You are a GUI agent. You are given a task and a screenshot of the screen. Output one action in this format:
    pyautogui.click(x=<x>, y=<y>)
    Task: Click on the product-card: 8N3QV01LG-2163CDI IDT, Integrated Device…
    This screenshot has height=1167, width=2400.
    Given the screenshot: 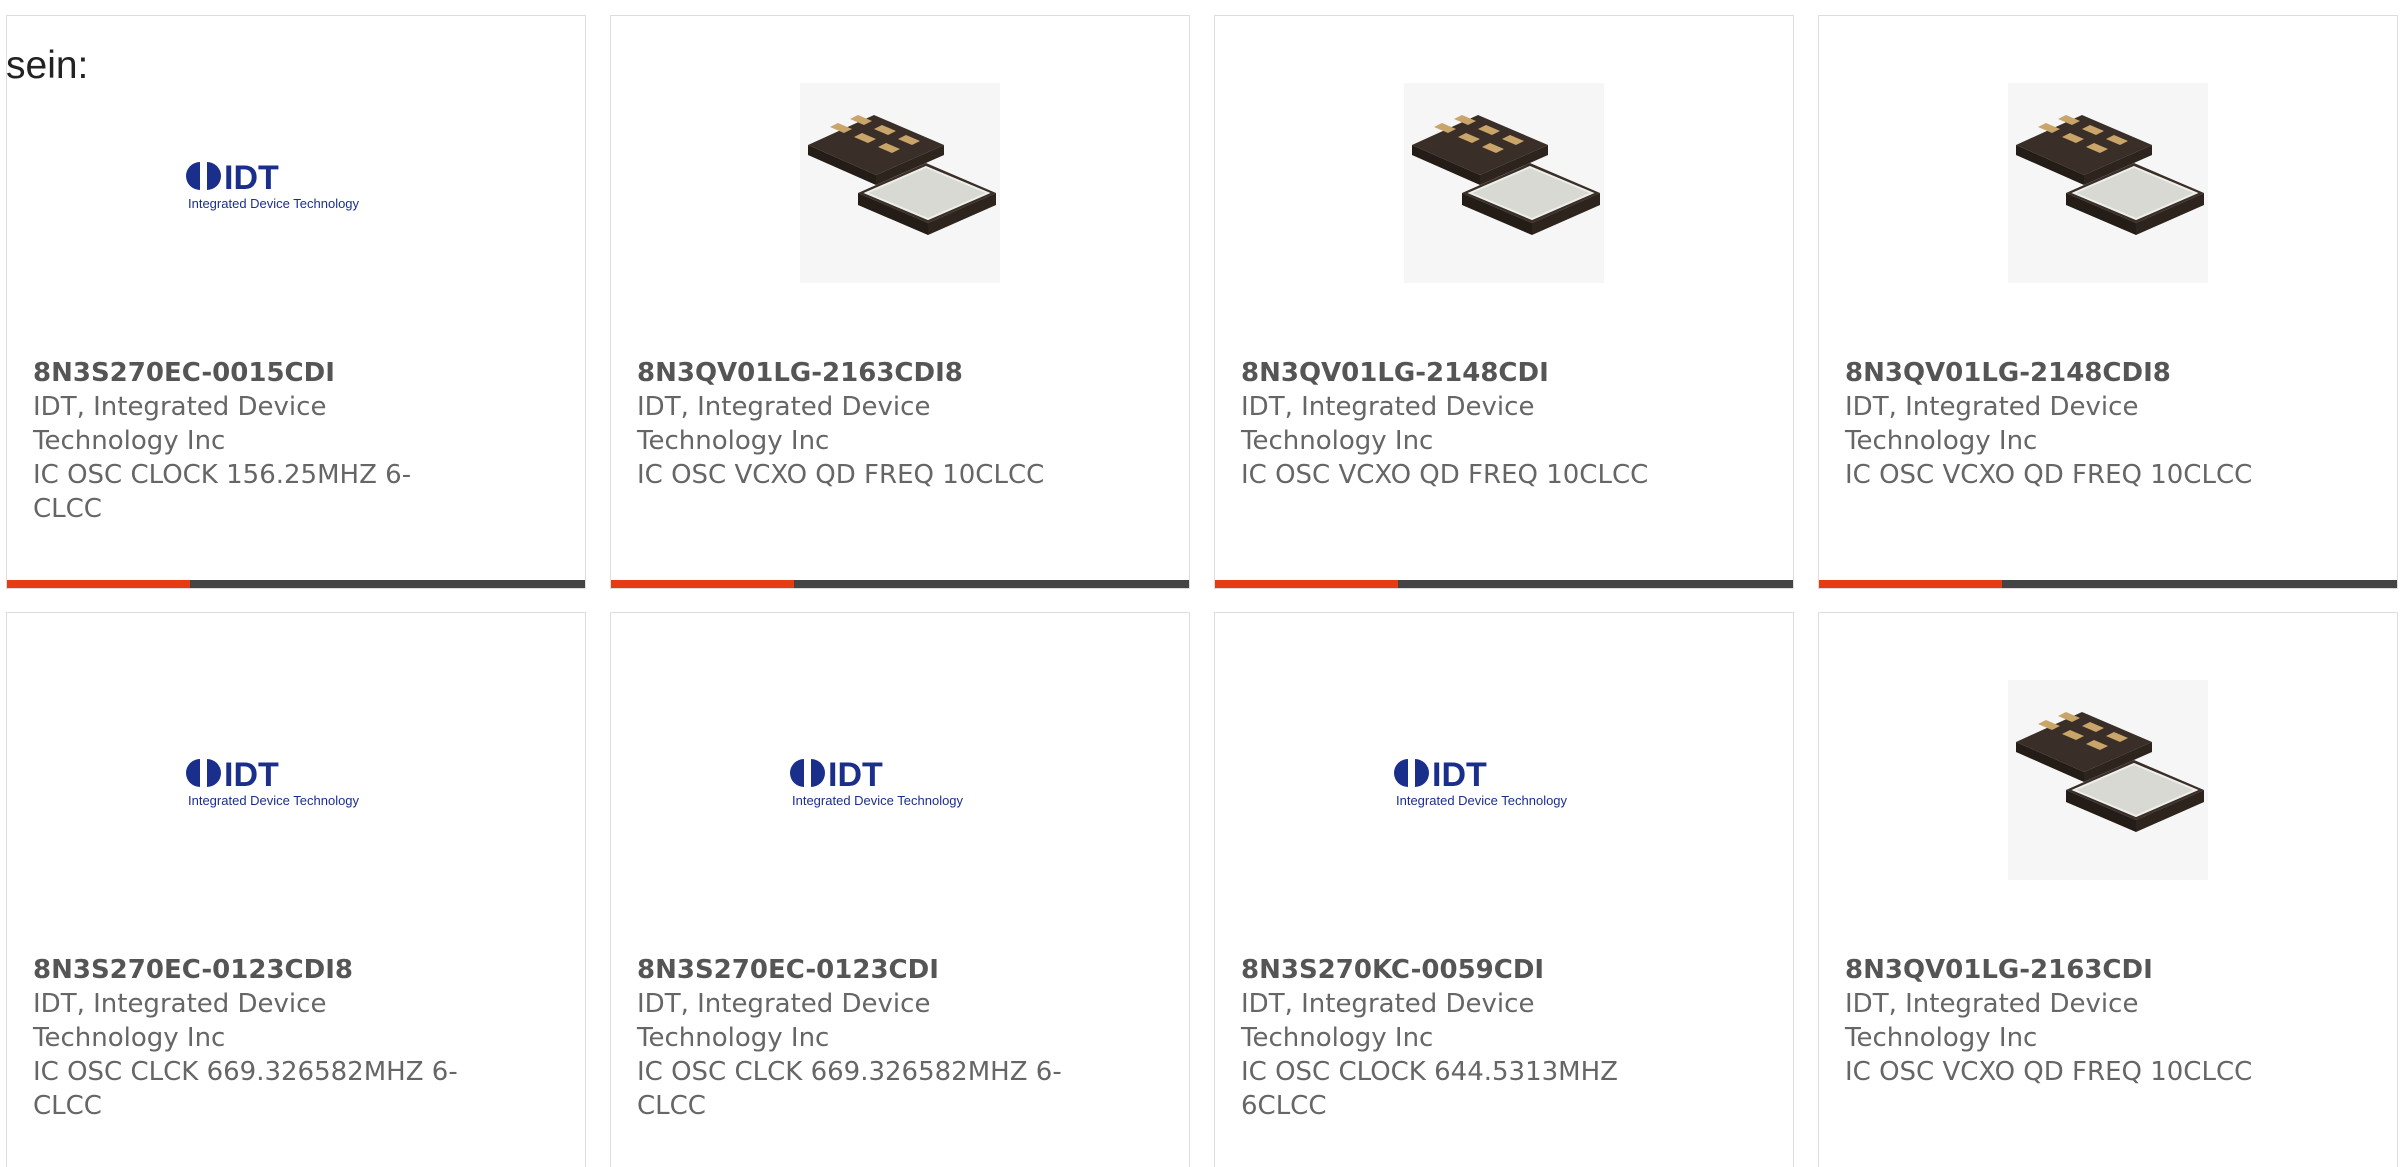 What is the action you would take?
    pyautogui.click(x=2108, y=889)
    